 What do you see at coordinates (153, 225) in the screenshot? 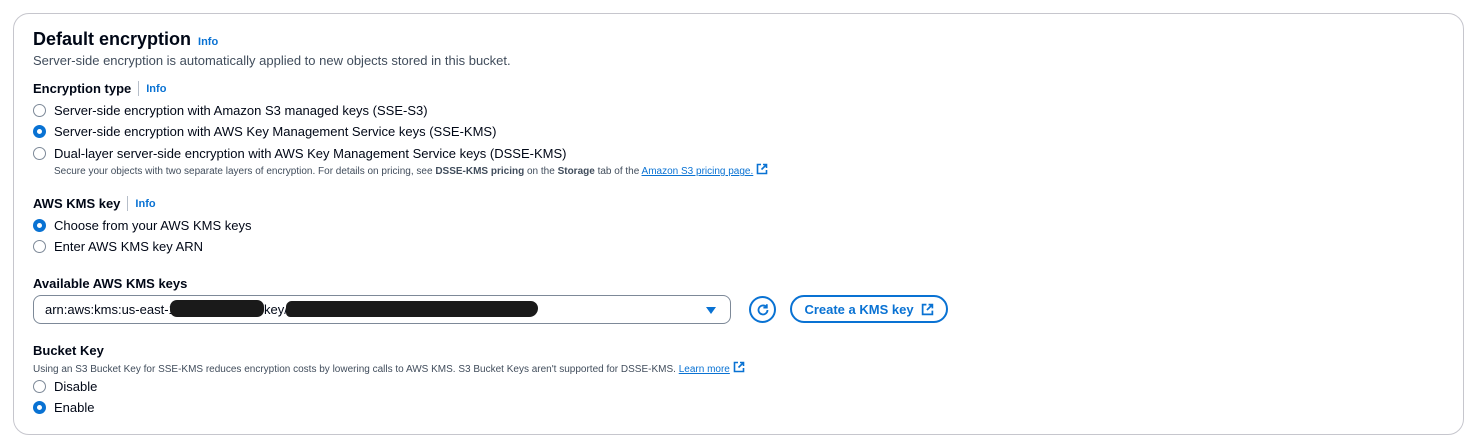
I see `radio-label: Choose from your AWS KMS keys` at bounding box center [153, 225].